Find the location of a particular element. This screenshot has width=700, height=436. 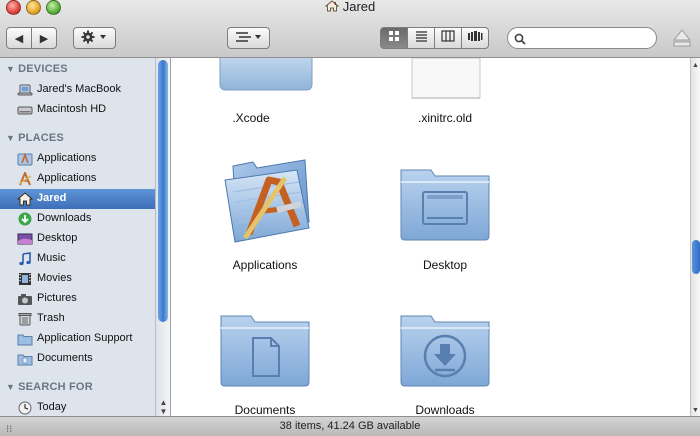

toolbar: Jared ◀ ▶ is located at coordinates (350, 29).